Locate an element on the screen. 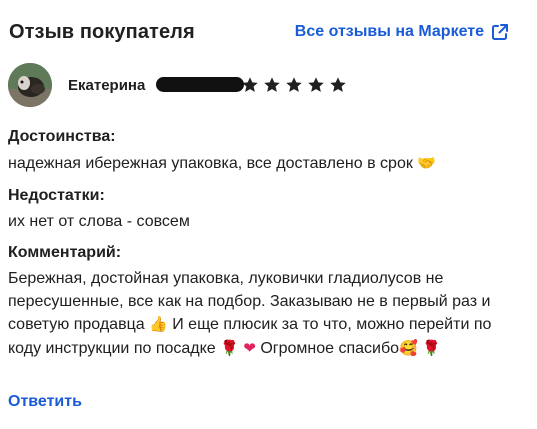  page-title: Отзыв покупателя is located at coordinates (102, 31).